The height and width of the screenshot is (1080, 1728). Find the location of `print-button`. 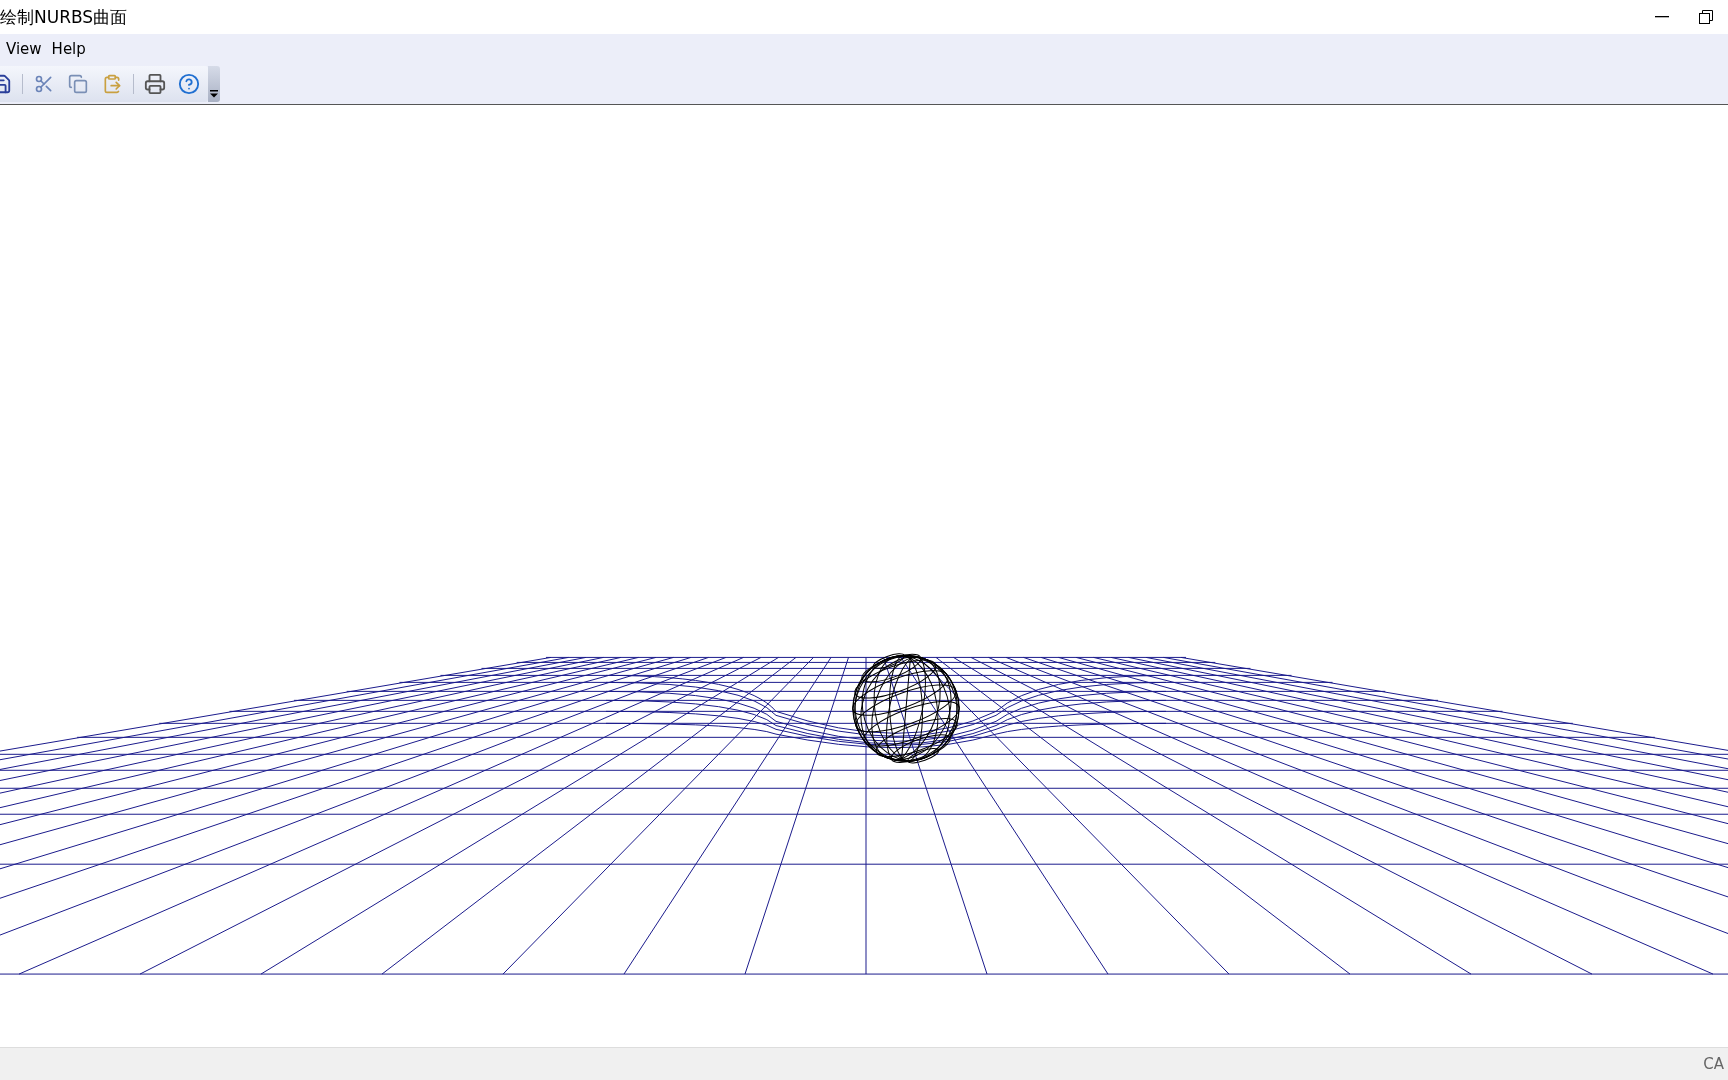

print-button is located at coordinates (155, 84).